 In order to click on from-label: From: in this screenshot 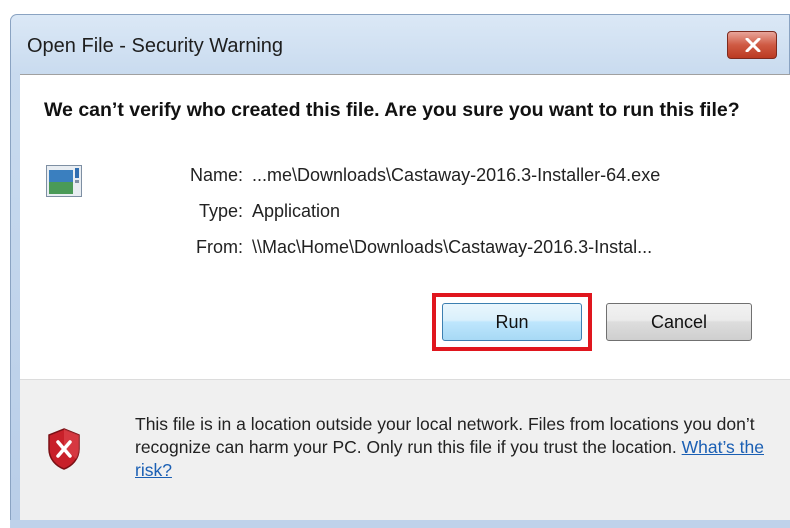, I will do `click(219, 247)`.